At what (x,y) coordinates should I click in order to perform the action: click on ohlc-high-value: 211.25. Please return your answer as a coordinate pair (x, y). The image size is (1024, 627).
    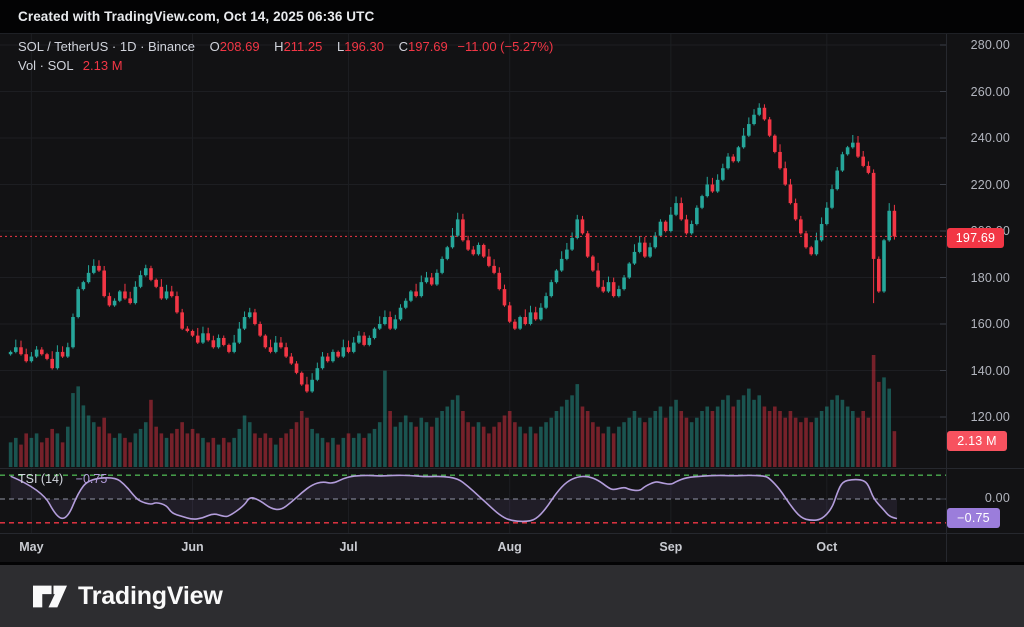
    Looking at the image, I should click on (303, 46).